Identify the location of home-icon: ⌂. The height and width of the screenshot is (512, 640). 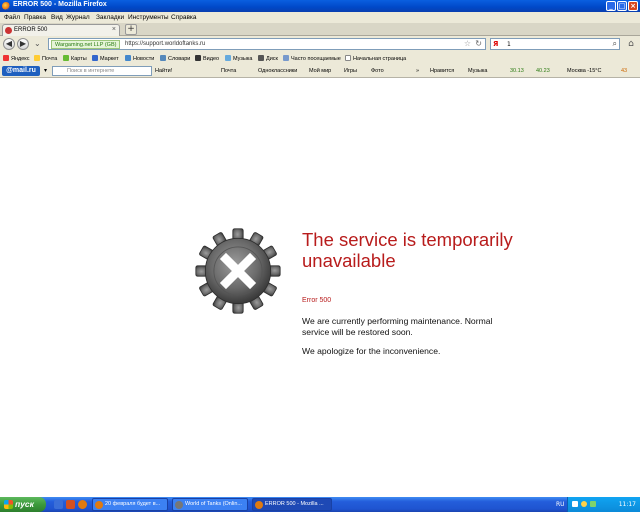
(631, 44).